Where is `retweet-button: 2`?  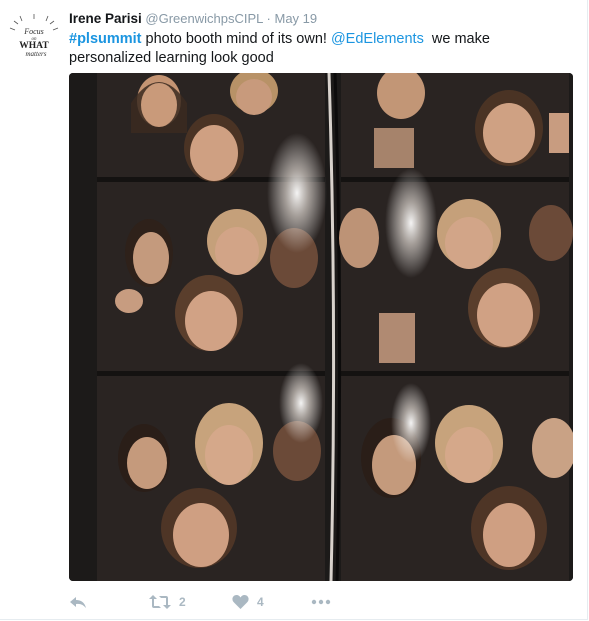
retweet-button: 2 is located at coordinates (167, 602).